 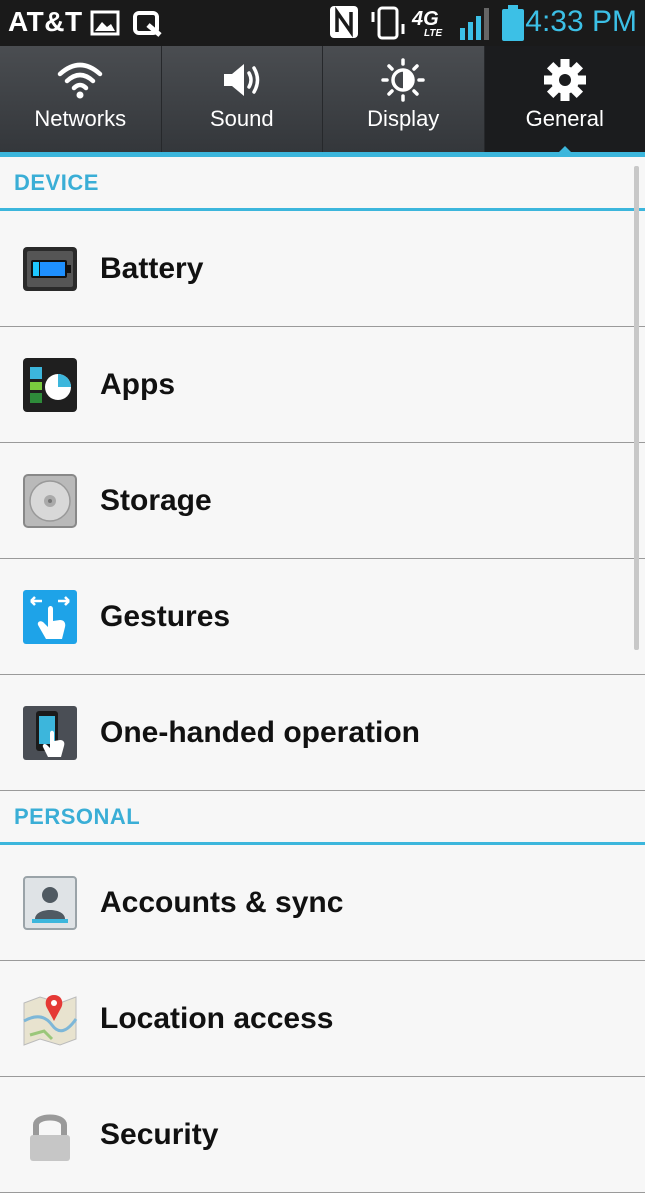 I want to click on list-item-location: Location access, so click(x=322, y=1019).